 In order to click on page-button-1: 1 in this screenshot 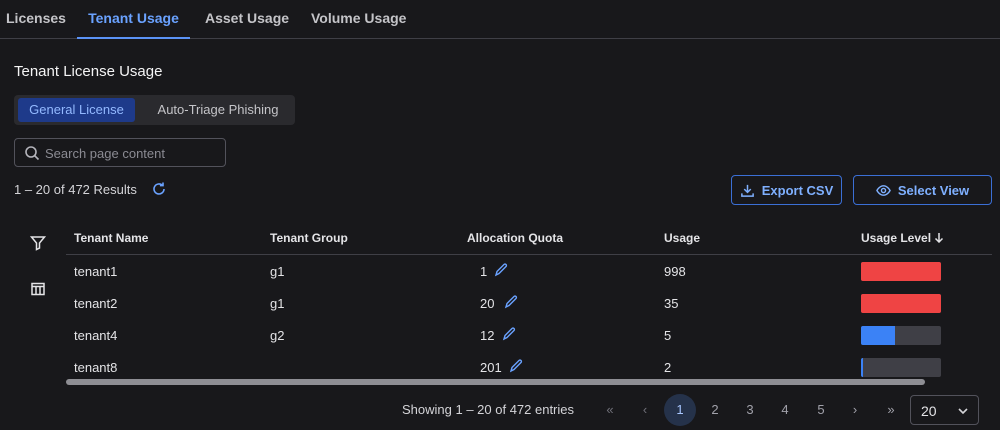, I will do `click(680, 410)`.